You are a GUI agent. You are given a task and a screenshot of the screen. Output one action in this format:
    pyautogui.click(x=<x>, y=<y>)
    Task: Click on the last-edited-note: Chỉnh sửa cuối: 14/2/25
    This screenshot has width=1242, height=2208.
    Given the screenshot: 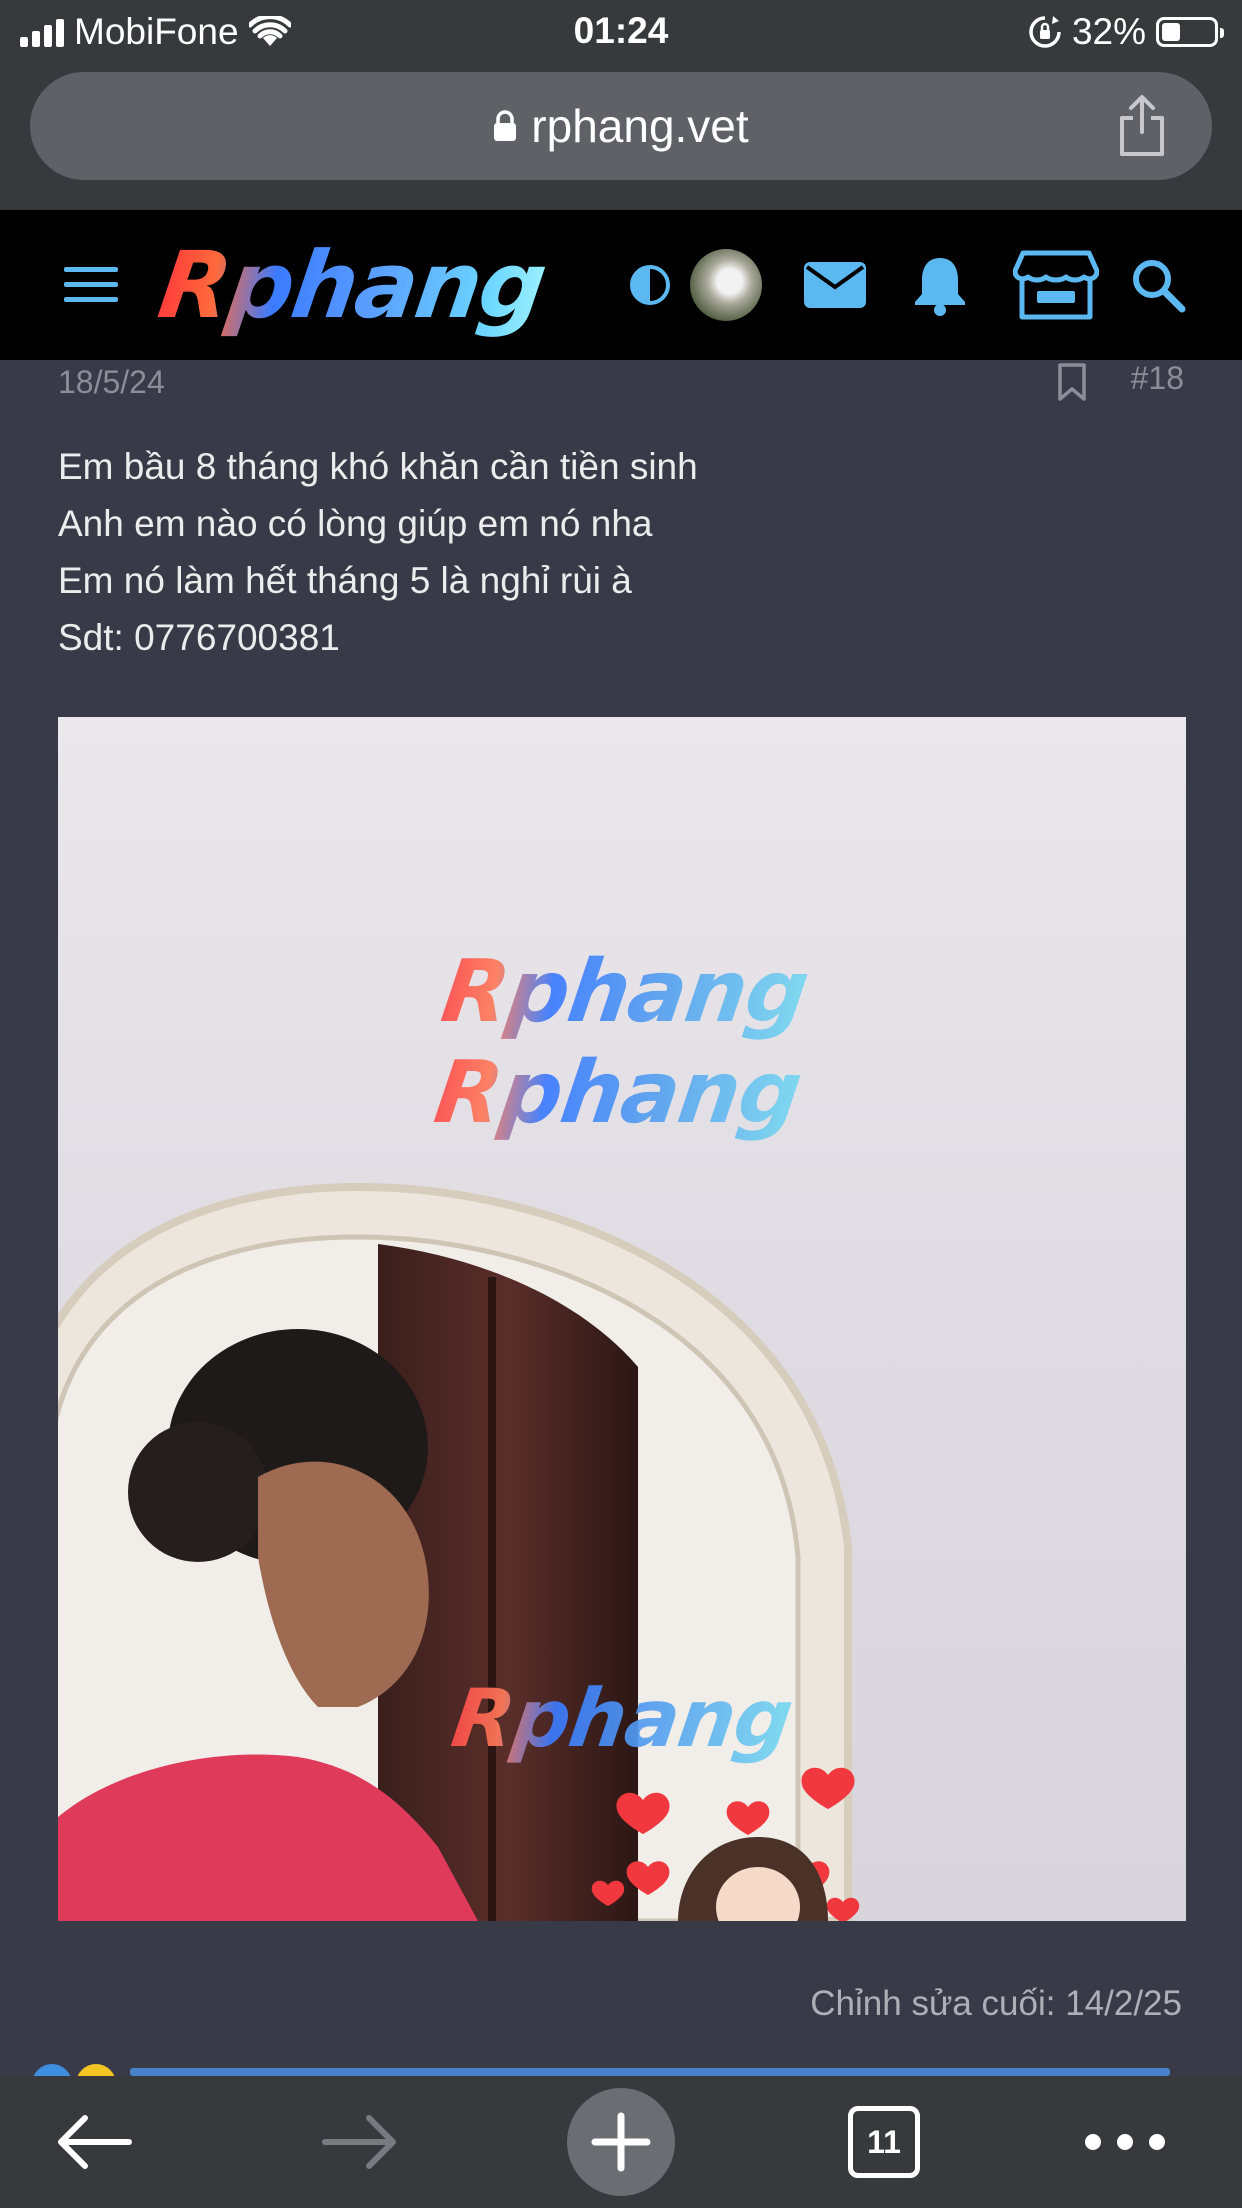 What is the action you would take?
    pyautogui.click(x=996, y=2003)
    